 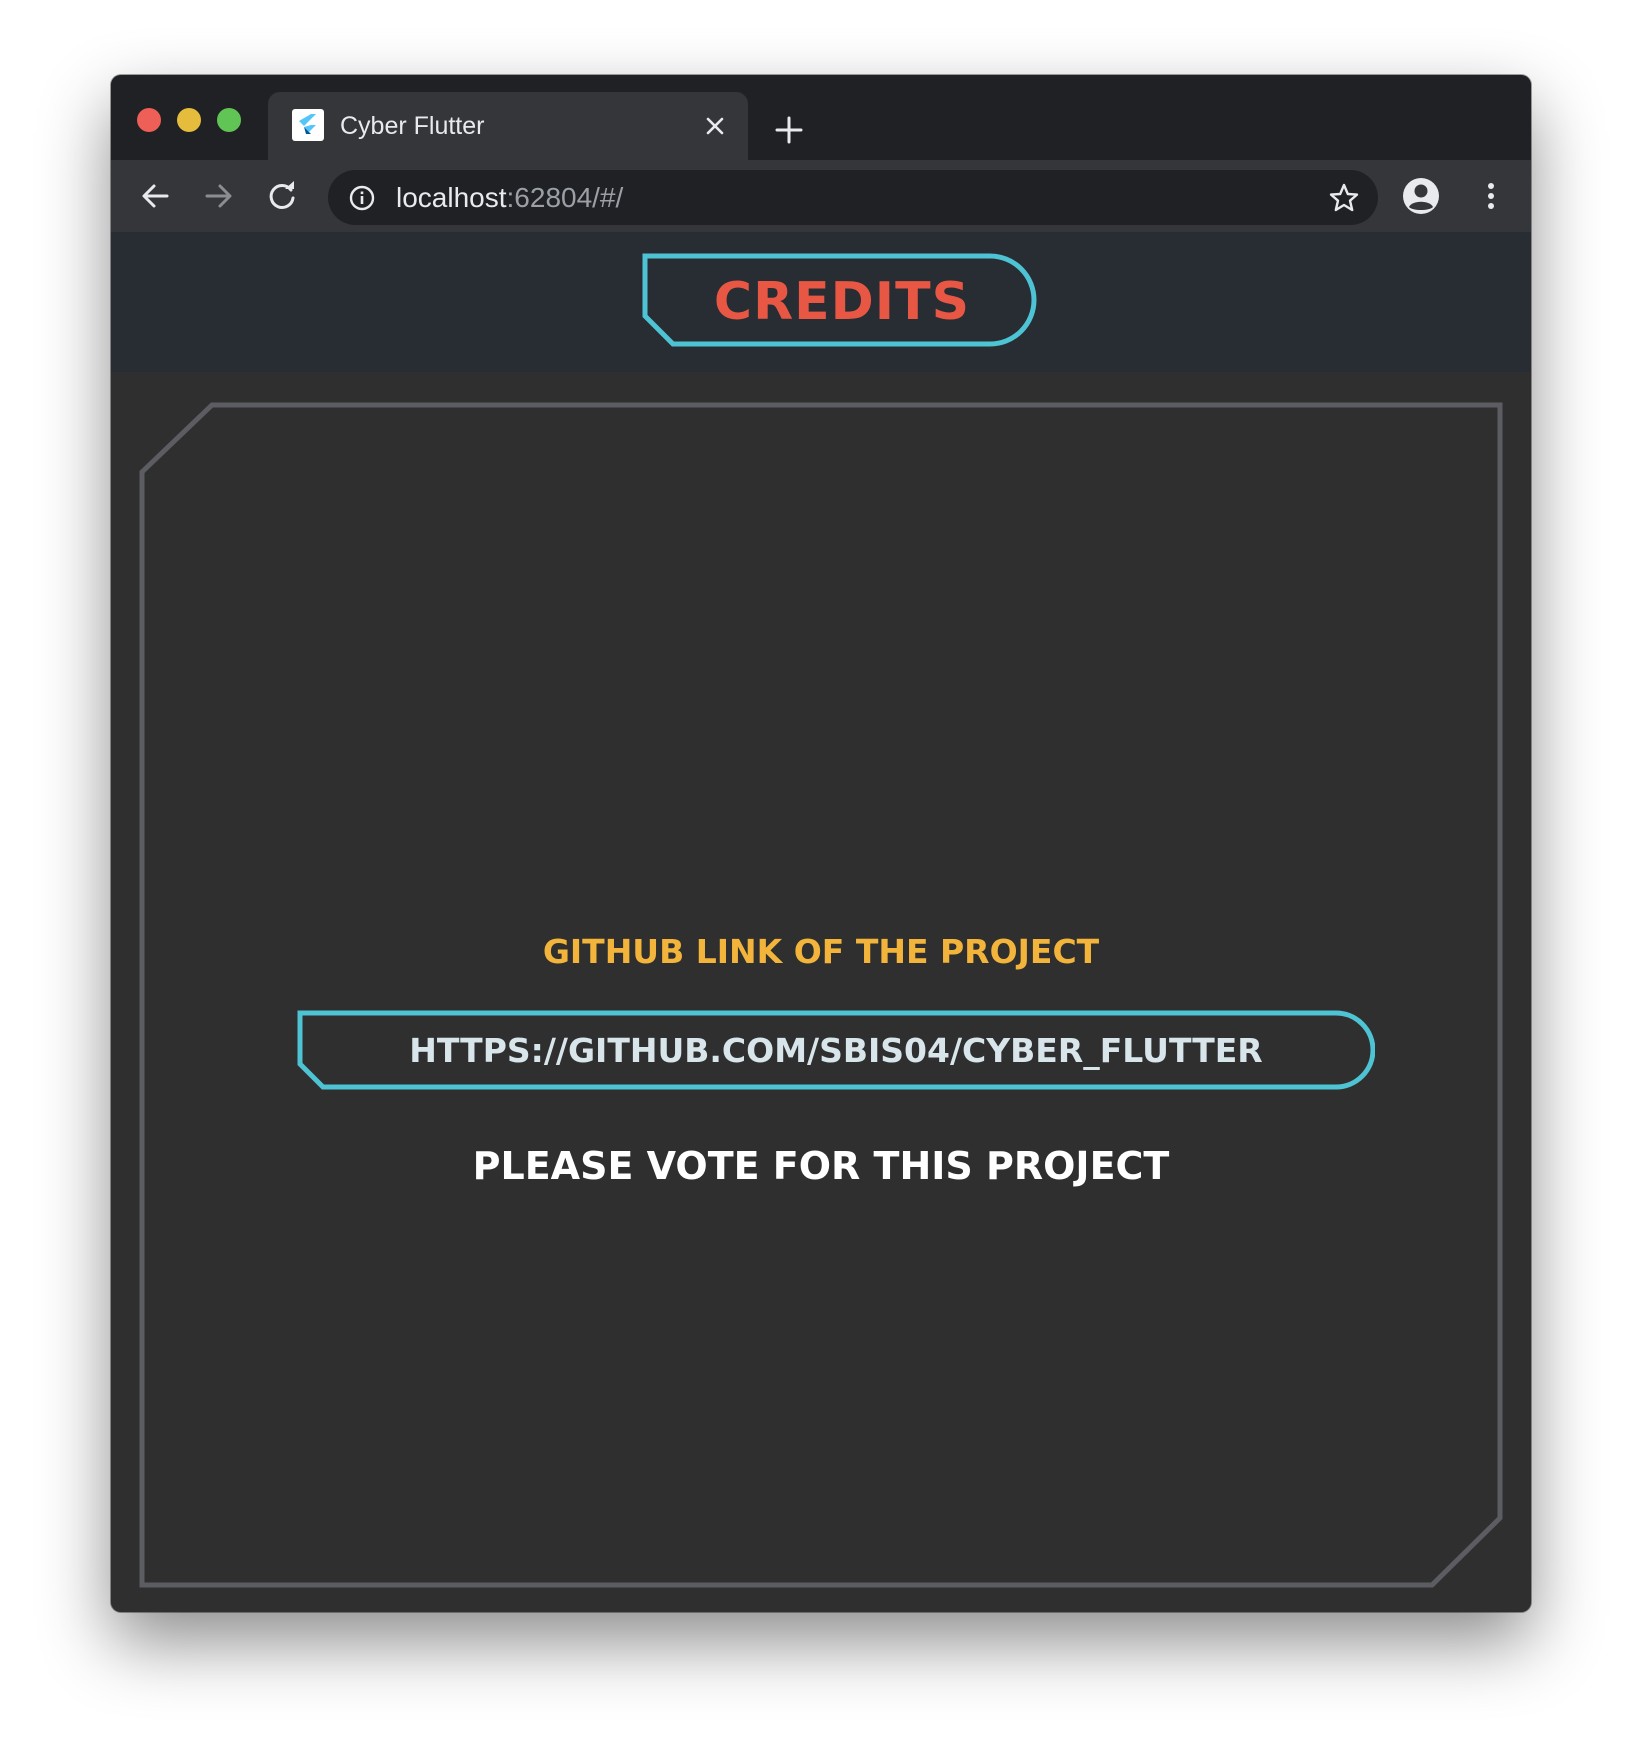 What do you see at coordinates (821, 1166) in the screenshot?
I see `vote-text: PLEASE VOTE FOR THIS PROJECT` at bounding box center [821, 1166].